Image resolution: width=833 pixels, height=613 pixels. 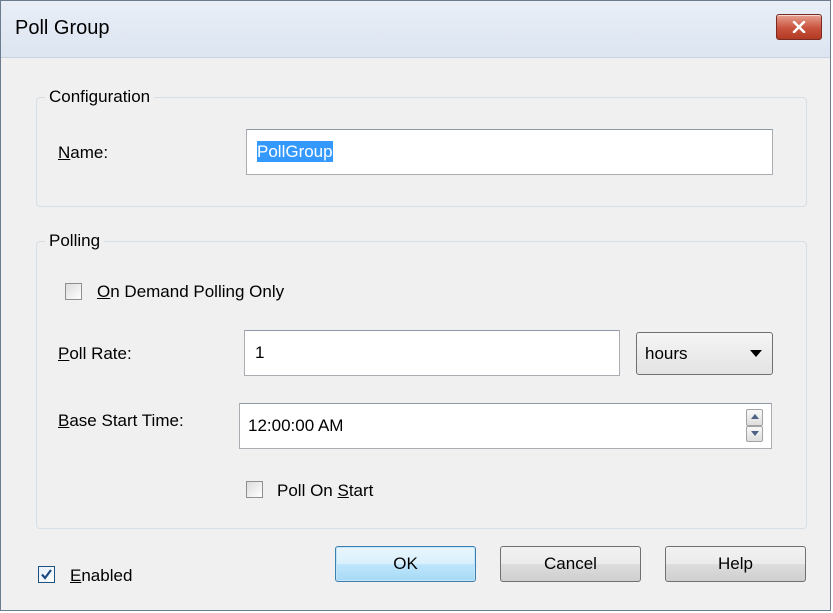 I want to click on configuration-legend: Configuration, so click(x=100, y=97).